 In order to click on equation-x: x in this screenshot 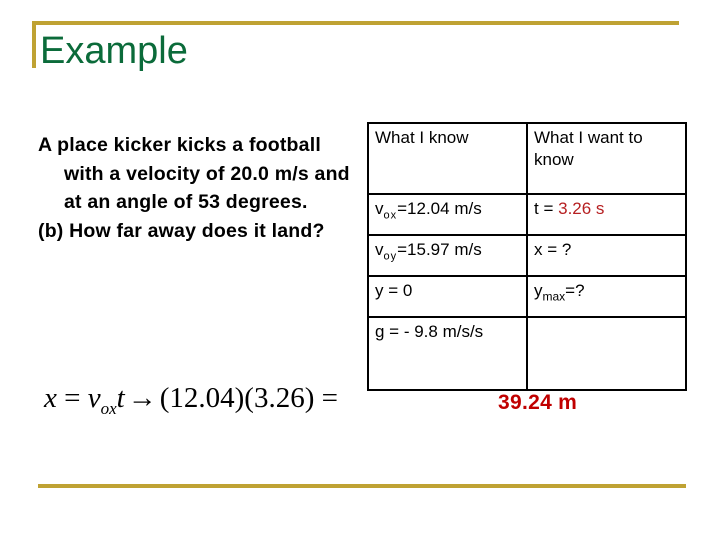, I will do `click(50, 398)`.